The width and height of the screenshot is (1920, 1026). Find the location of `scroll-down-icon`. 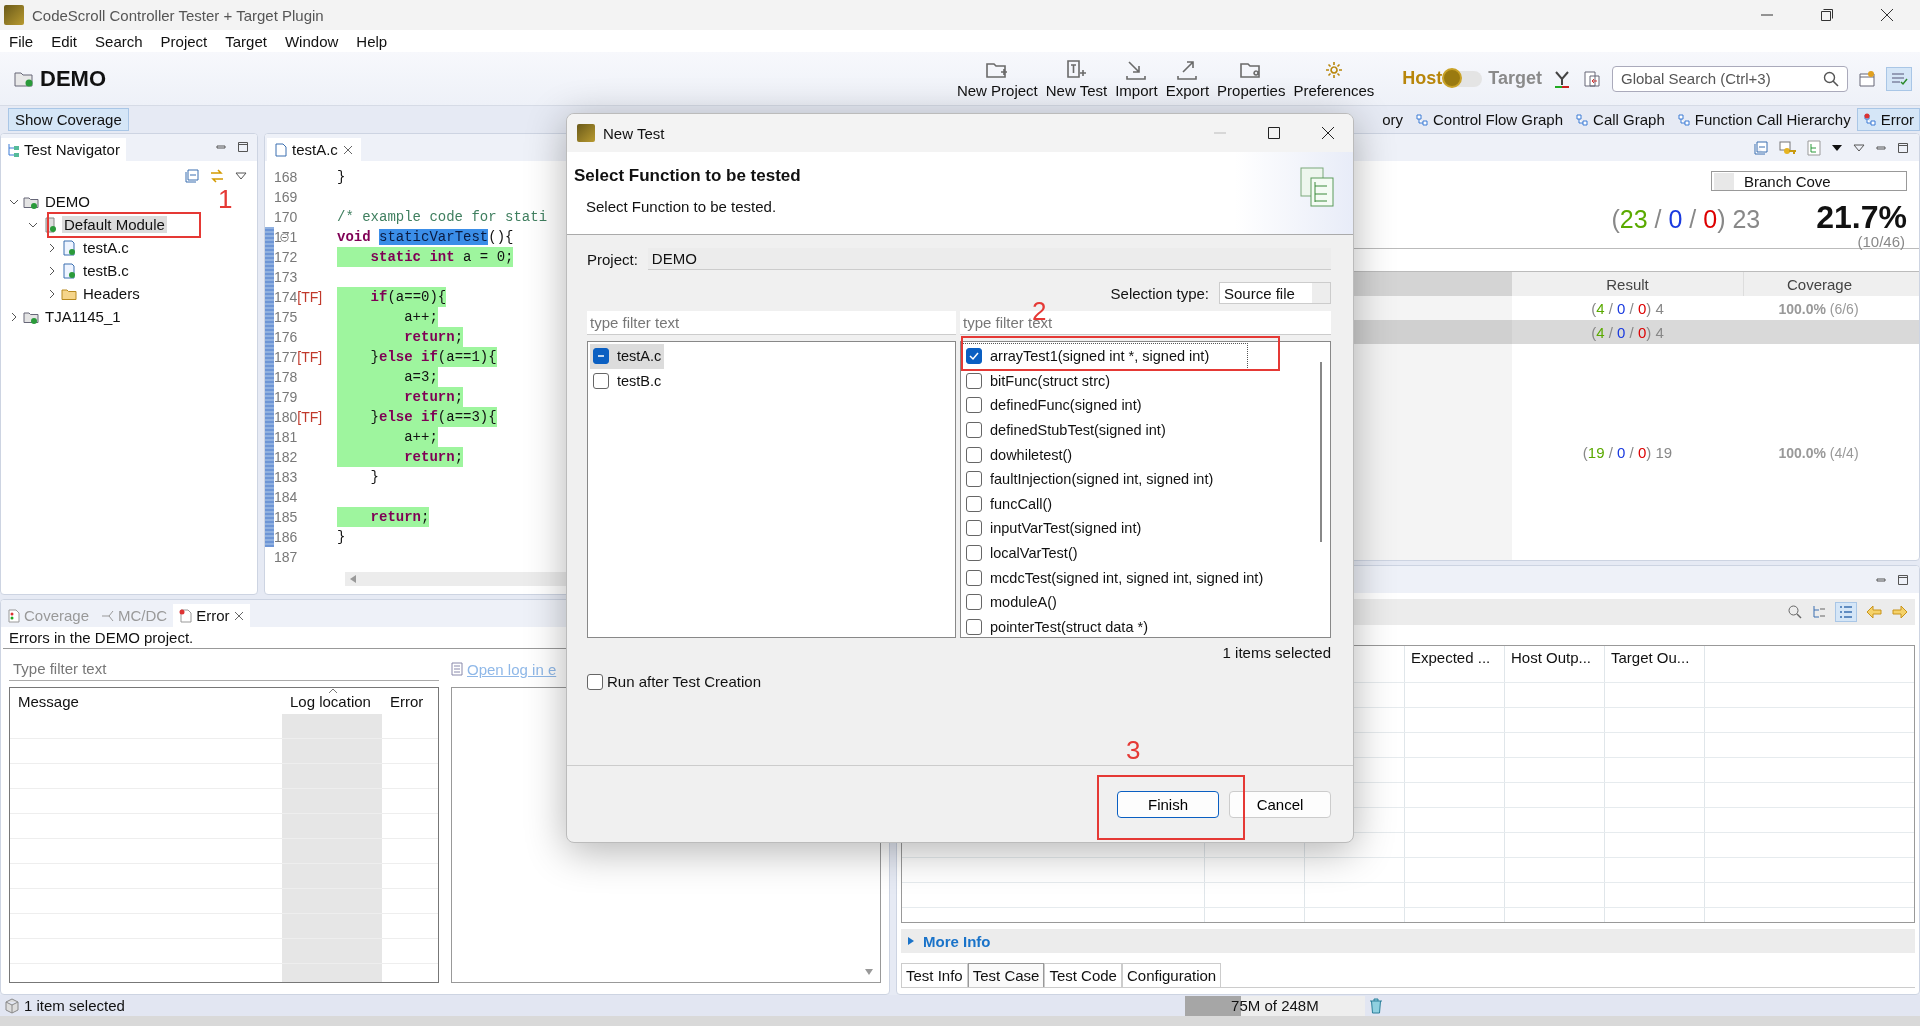

scroll-down-icon is located at coordinates (869, 972).